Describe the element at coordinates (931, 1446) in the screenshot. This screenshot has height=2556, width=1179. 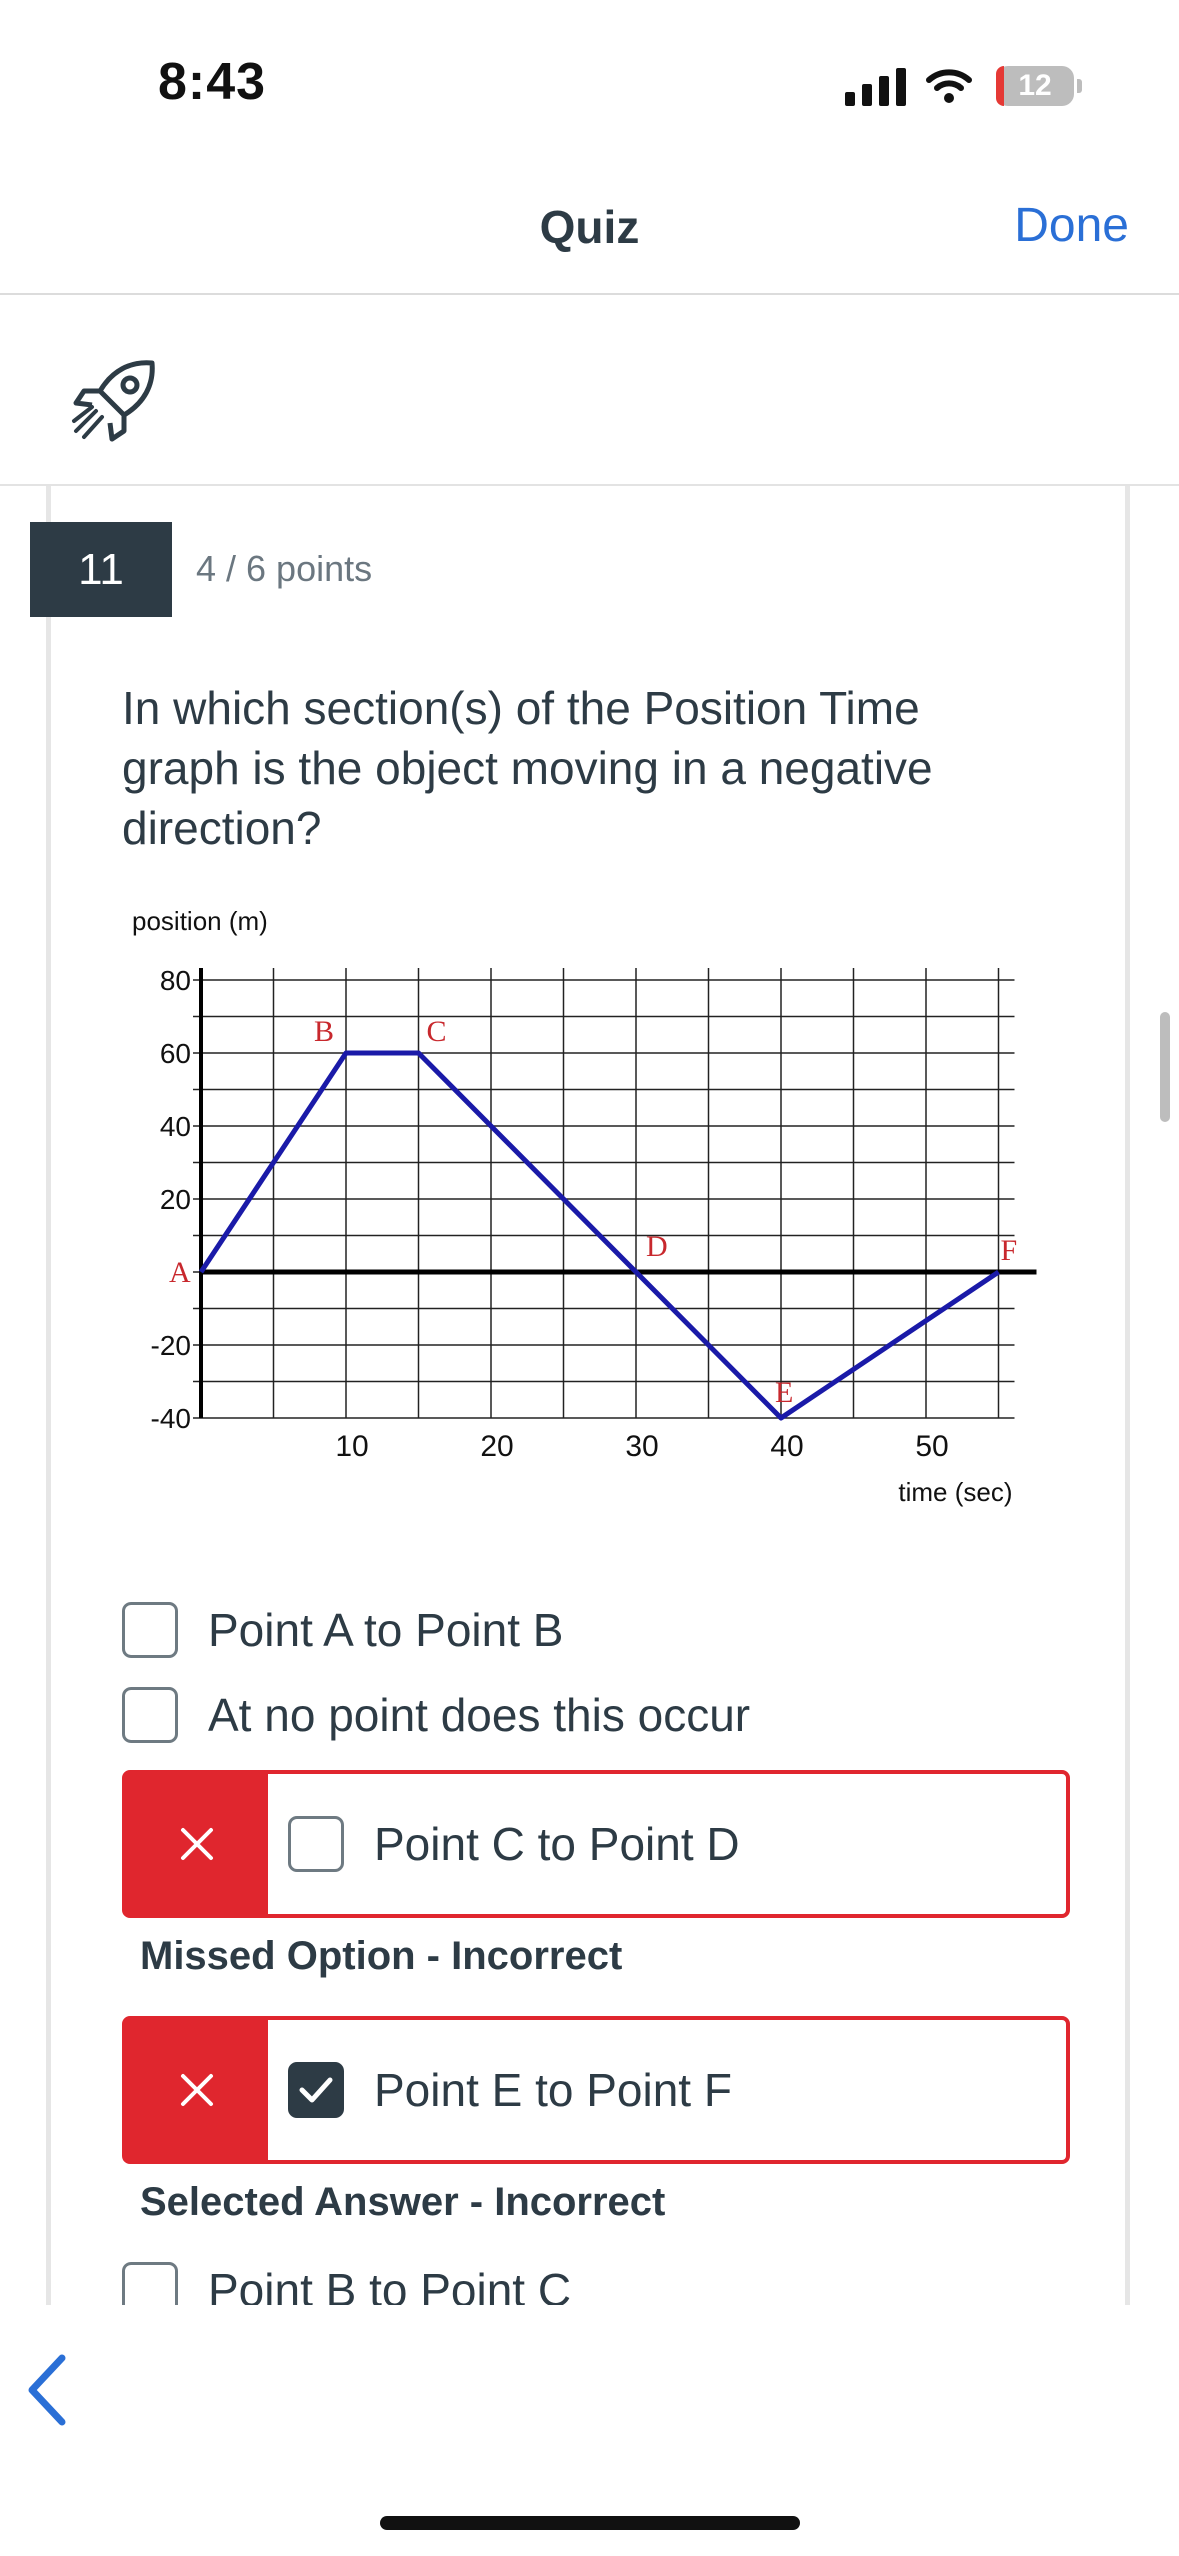
I see `x-tick-label: 50` at that location.